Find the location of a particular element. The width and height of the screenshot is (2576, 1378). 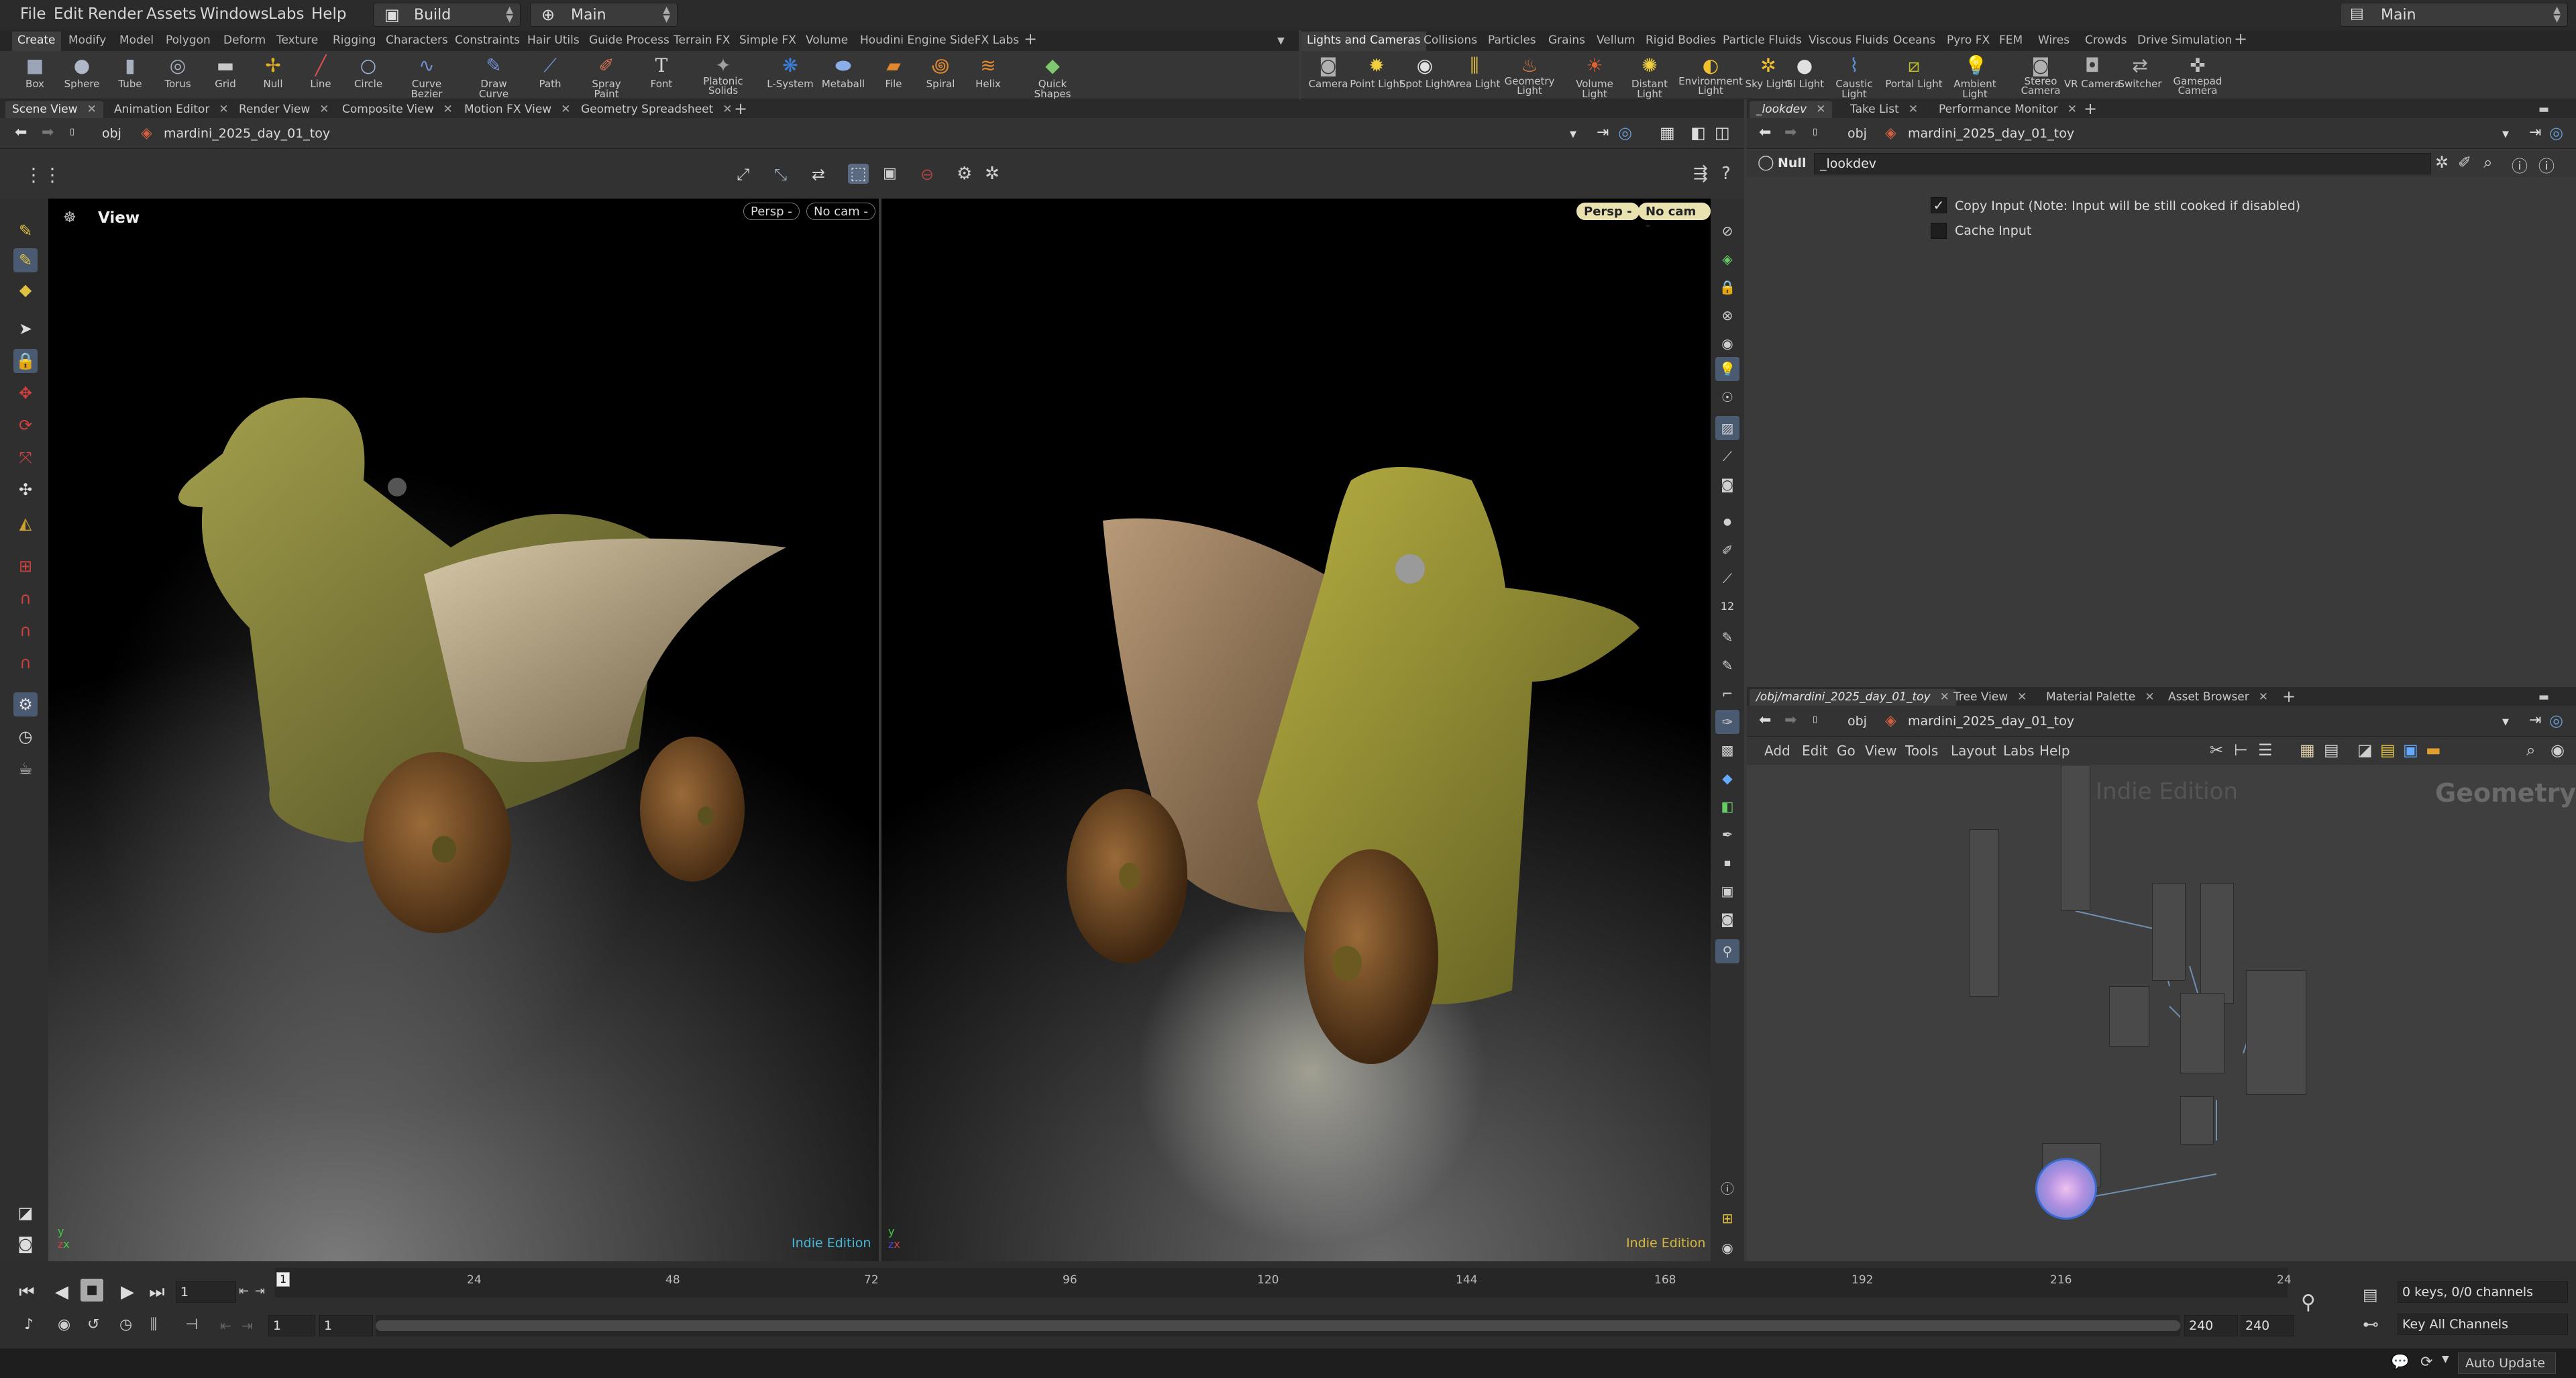

network-path-root: obj is located at coordinates (1857, 721).